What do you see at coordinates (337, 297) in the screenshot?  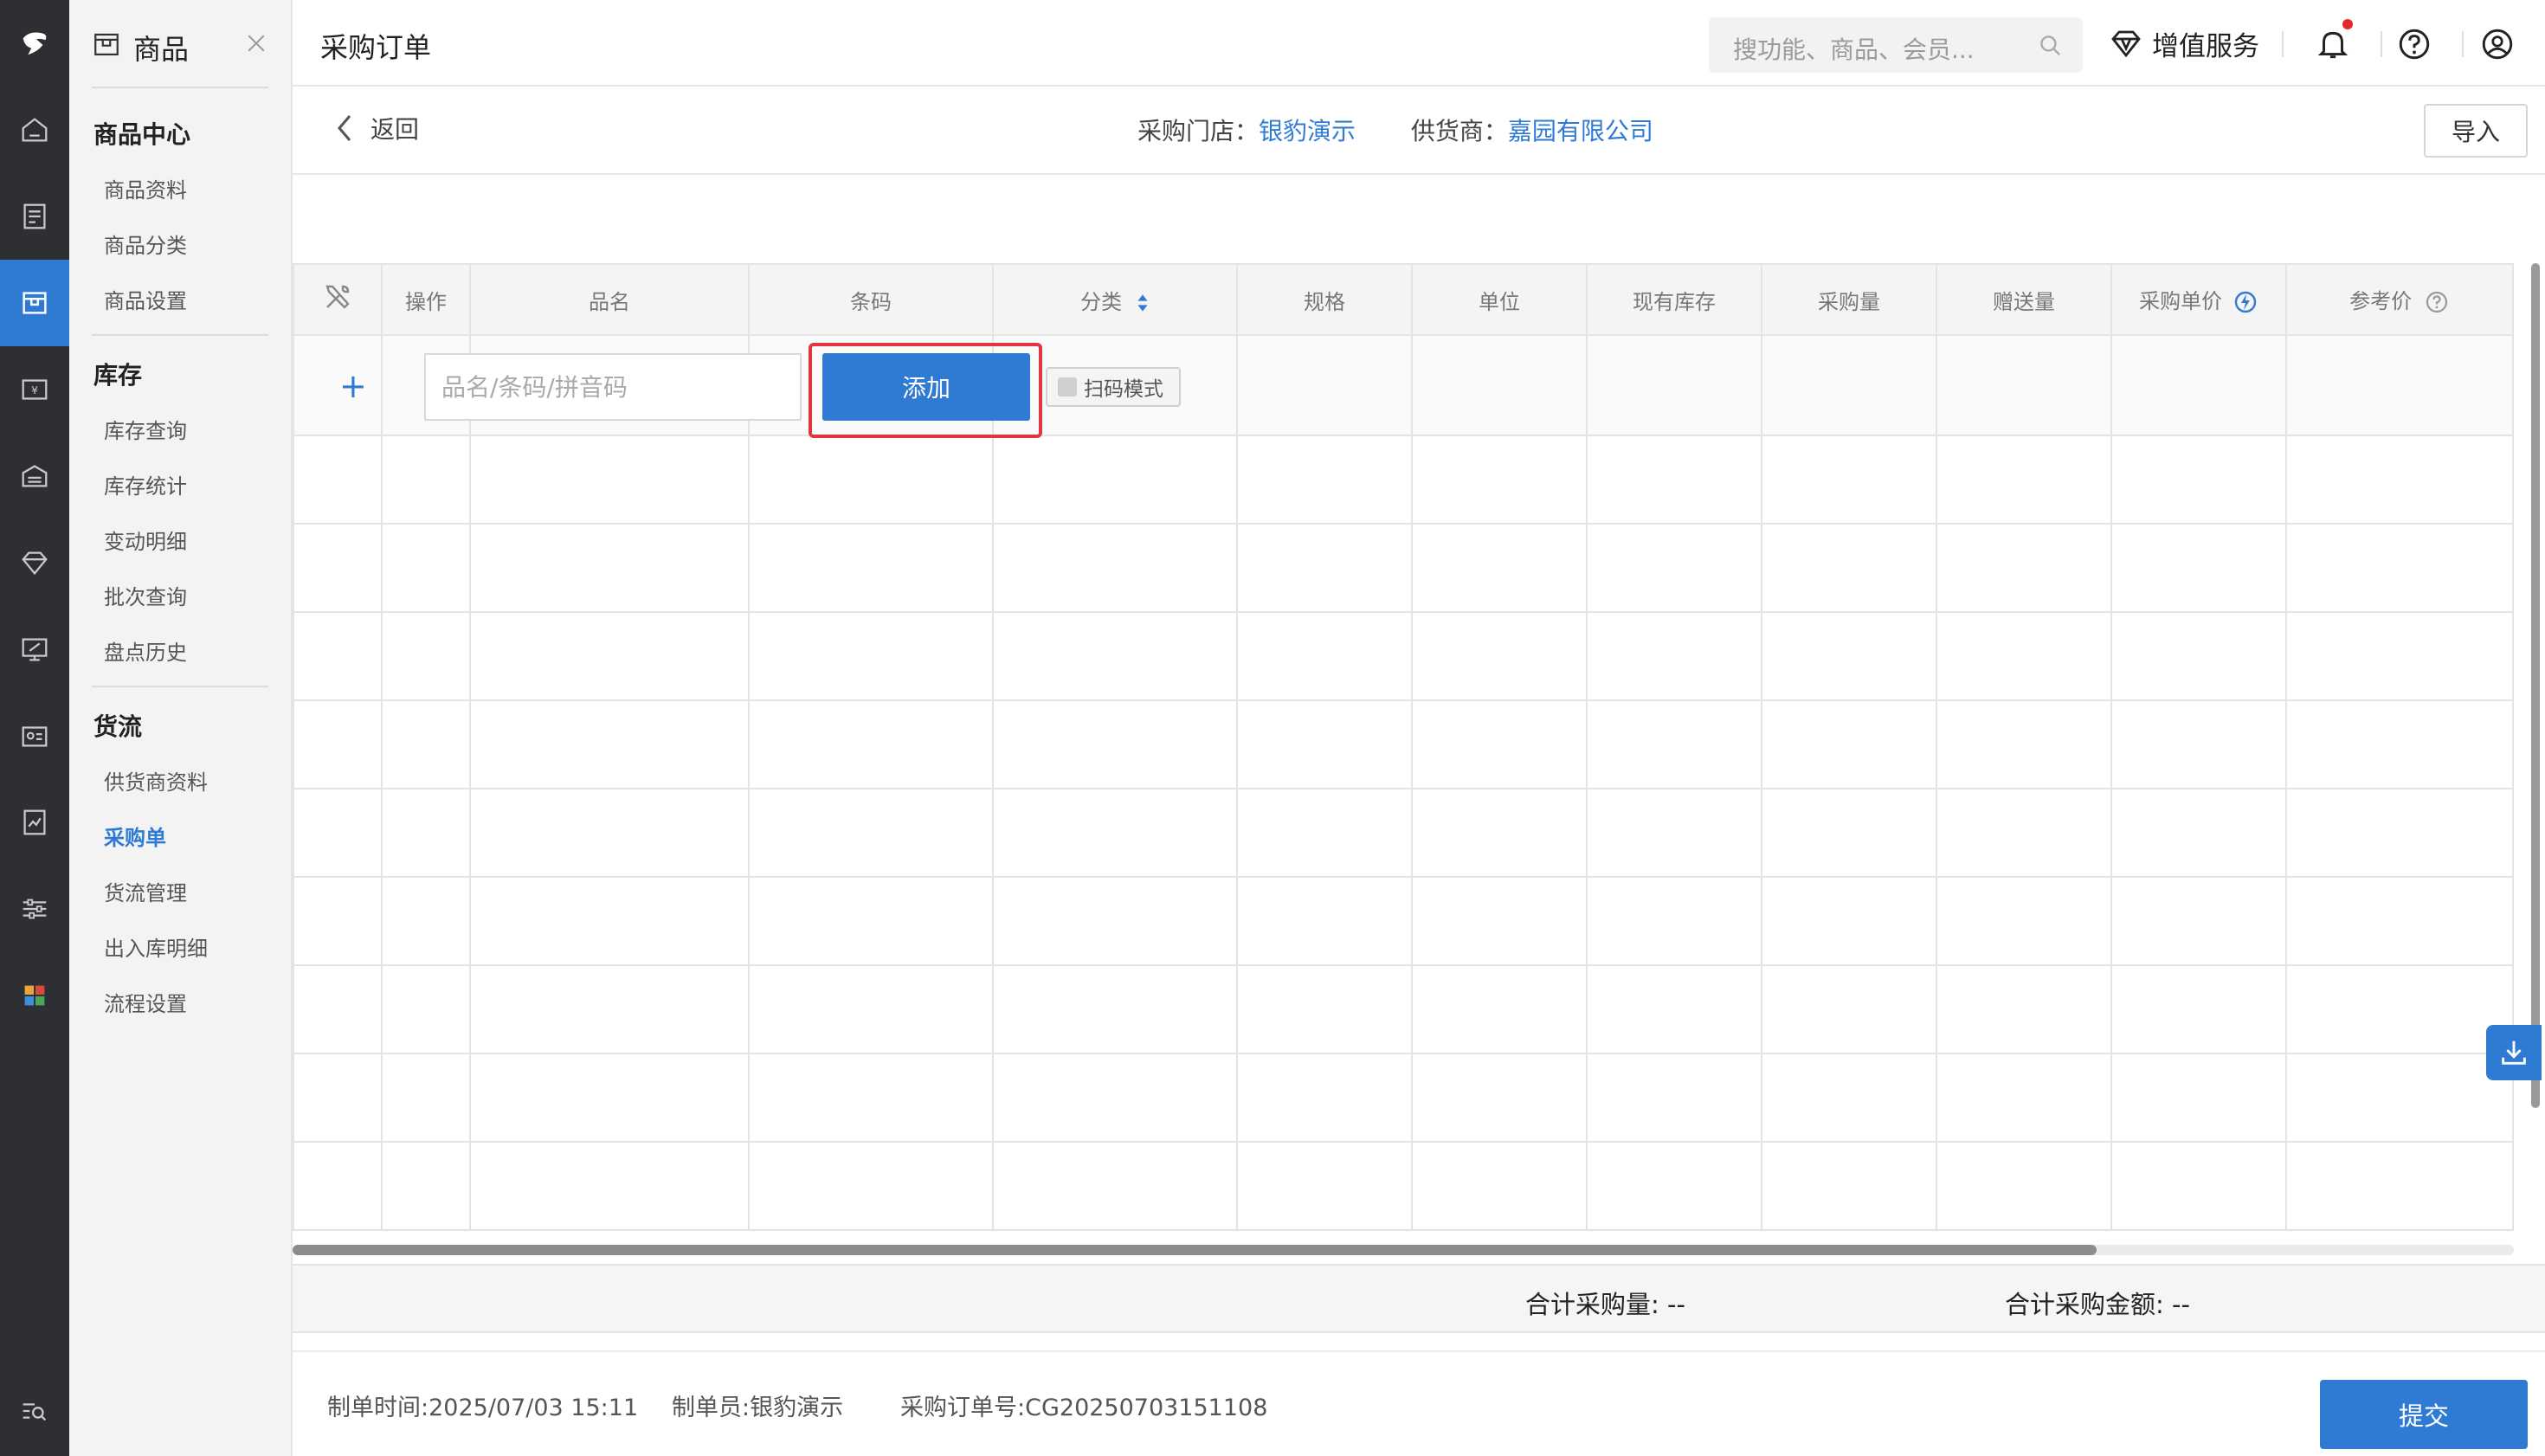 I see `wrench-settings-icon` at bounding box center [337, 297].